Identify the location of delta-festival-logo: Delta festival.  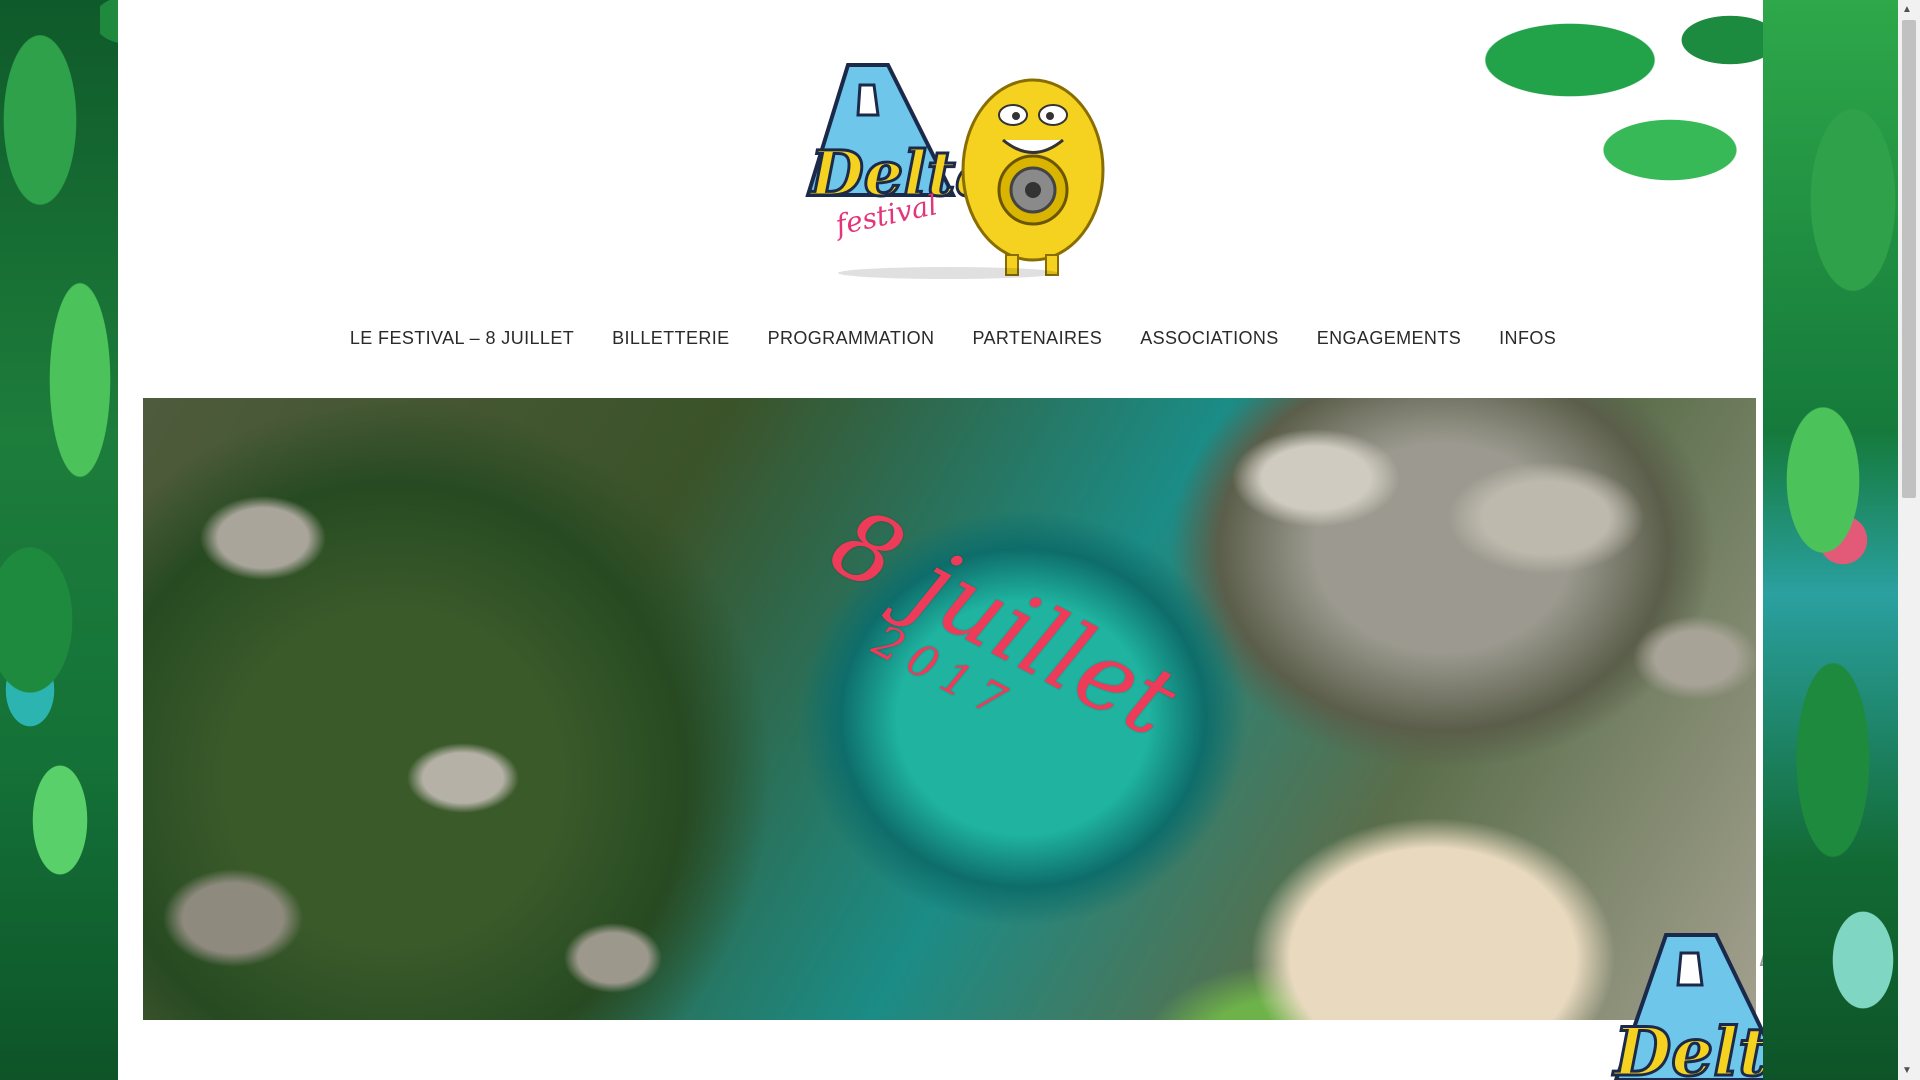
(948, 162).